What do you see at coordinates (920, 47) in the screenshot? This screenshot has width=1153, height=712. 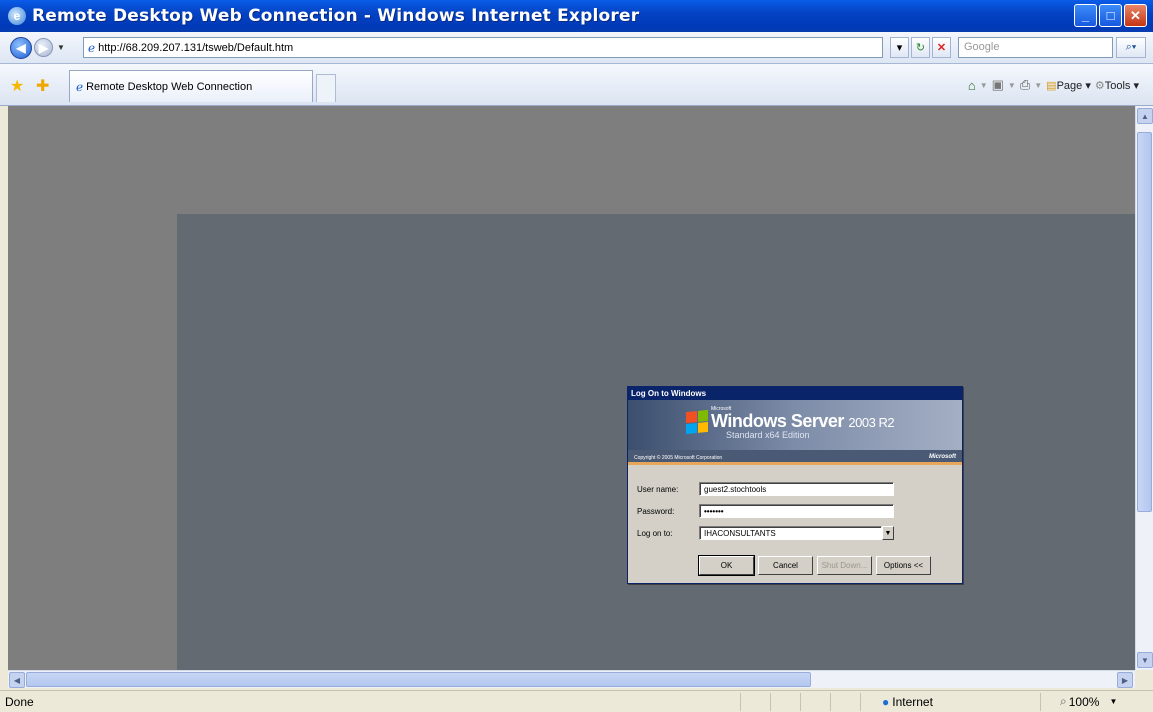 I see `refresh-button: ↻` at bounding box center [920, 47].